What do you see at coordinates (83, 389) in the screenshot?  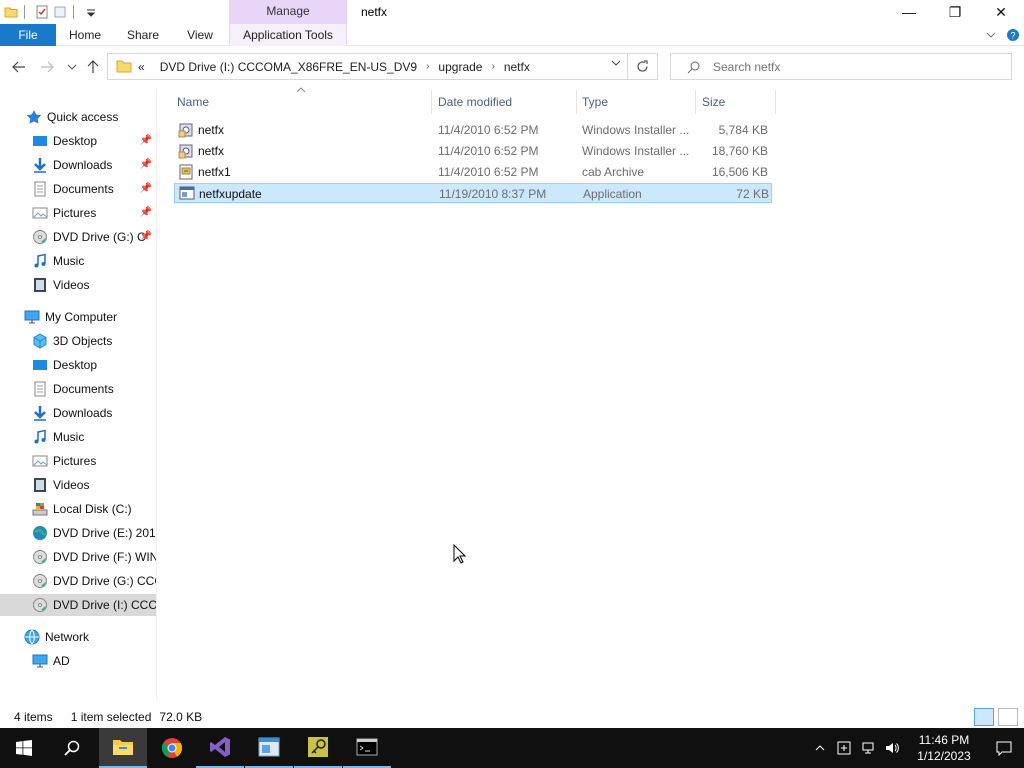 I see `nav-label: Documents` at bounding box center [83, 389].